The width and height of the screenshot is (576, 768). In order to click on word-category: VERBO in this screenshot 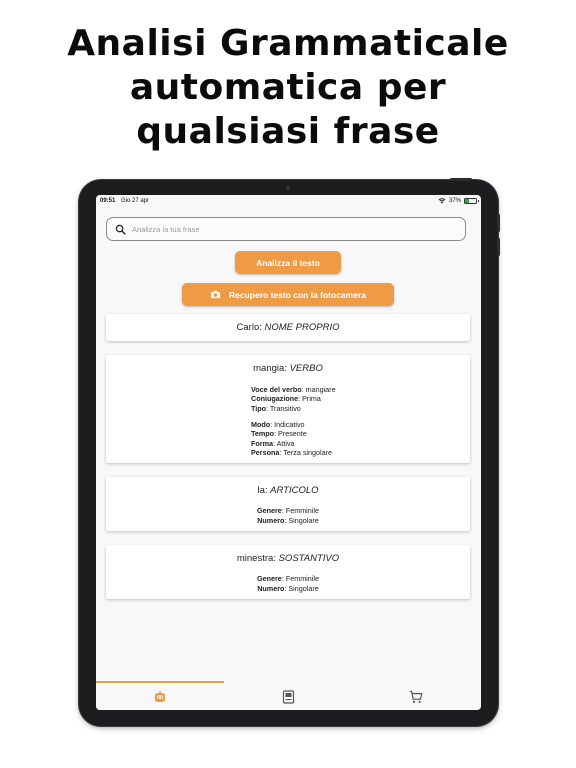, I will do `click(306, 368)`.